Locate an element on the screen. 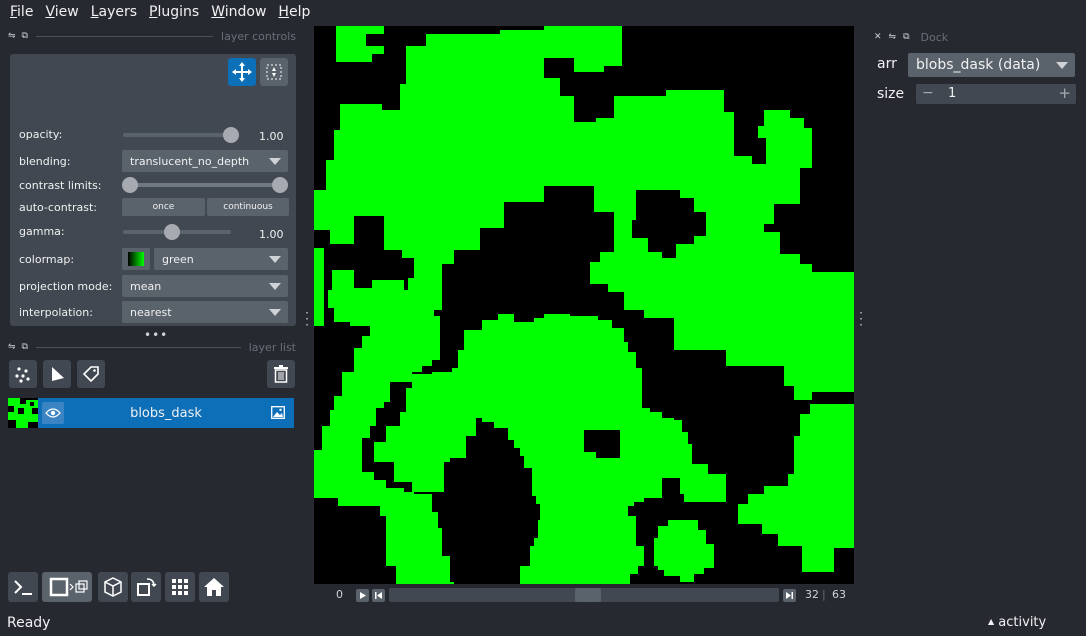  layer-list-title: layer list is located at coordinates (272, 347).